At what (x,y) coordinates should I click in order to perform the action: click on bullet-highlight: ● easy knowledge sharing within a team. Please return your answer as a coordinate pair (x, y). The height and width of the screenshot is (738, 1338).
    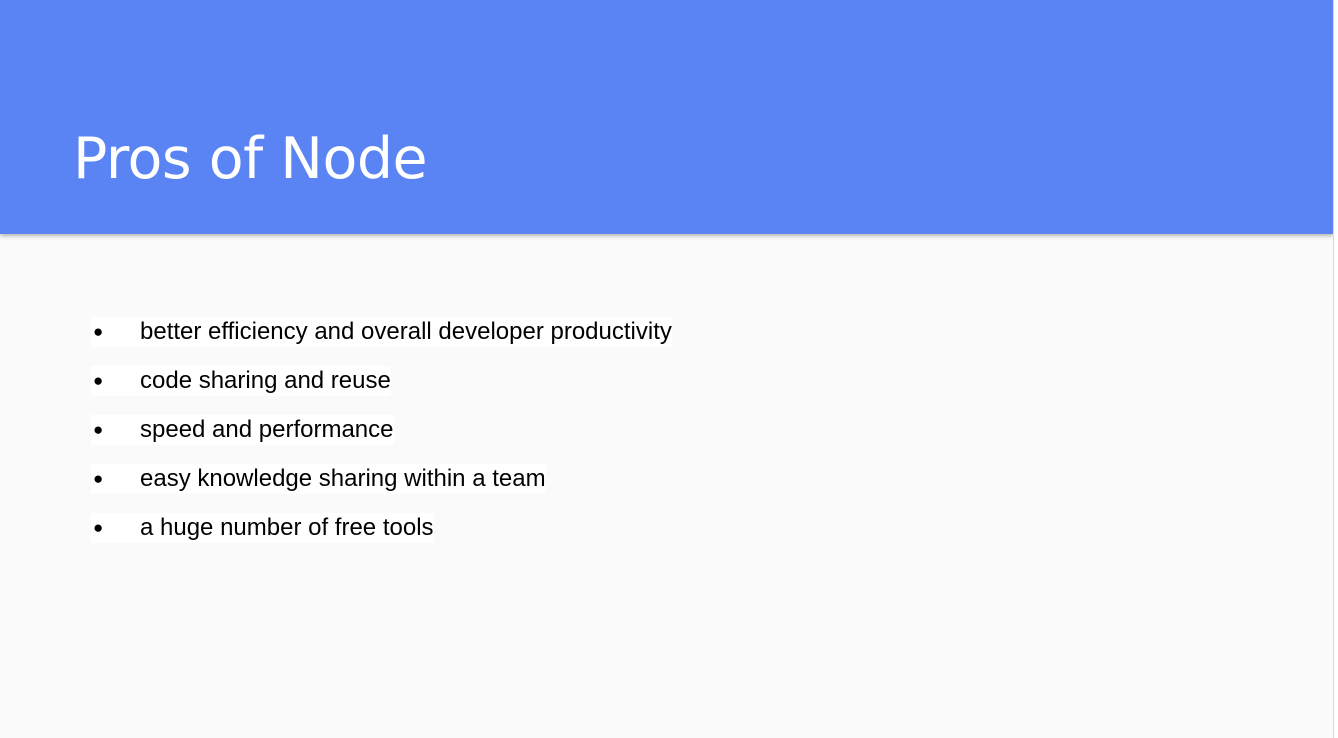
    Looking at the image, I should click on (318, 478).